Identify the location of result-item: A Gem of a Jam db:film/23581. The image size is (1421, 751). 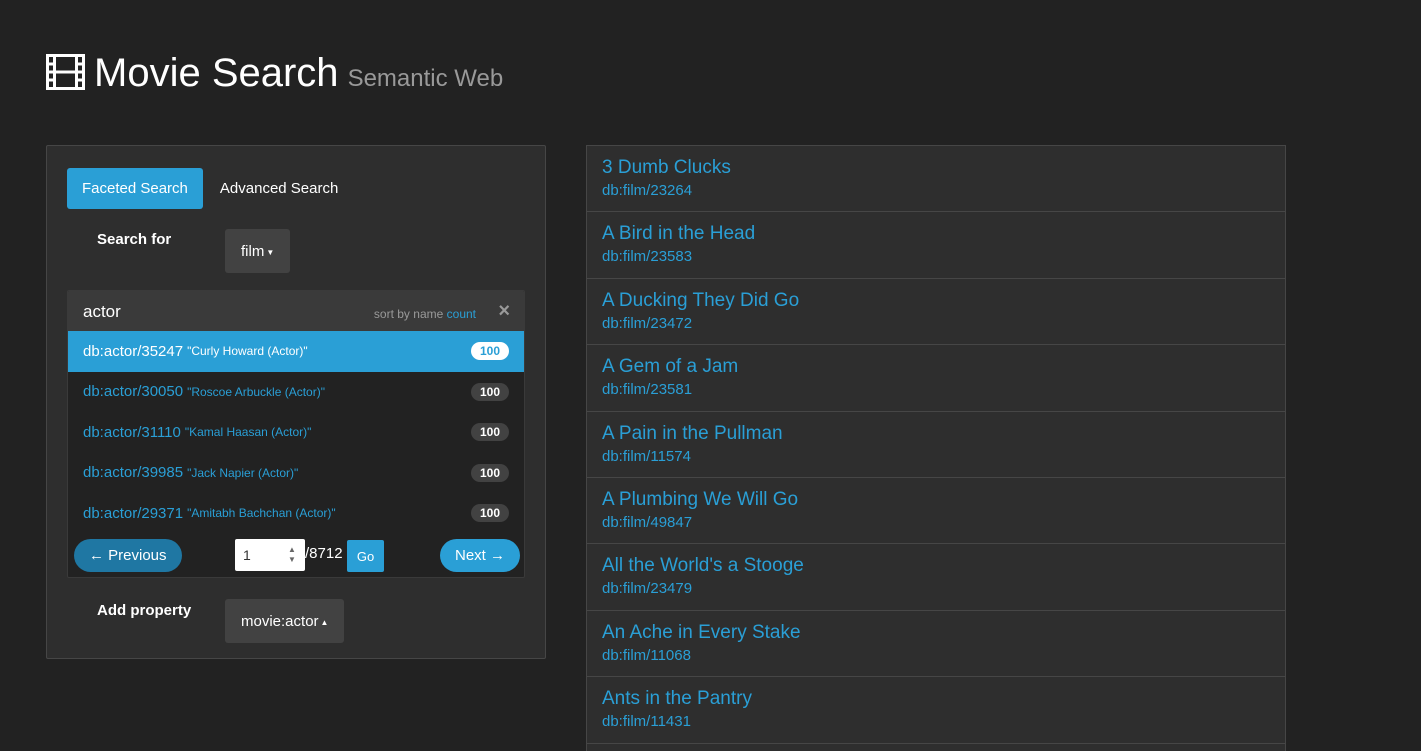
(936, 378).